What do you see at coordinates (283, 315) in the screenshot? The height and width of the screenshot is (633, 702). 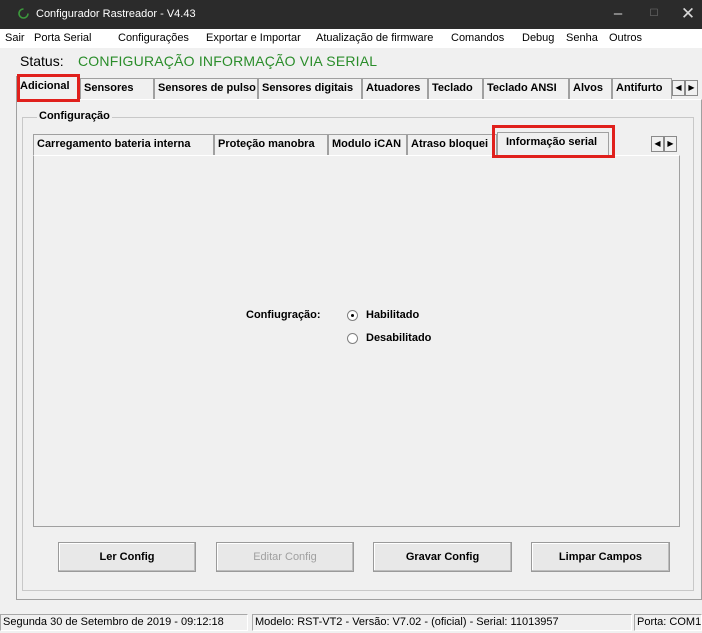 I see `config-label: Confiugração:` at bounding box center [283, 315].